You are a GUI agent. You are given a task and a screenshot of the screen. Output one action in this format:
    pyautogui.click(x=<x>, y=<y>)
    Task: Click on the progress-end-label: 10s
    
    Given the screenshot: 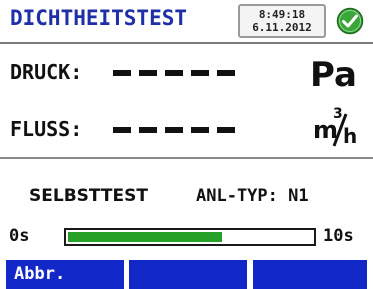 What is the action you would take?
    pyautogui.click(x=338, y=236)
    